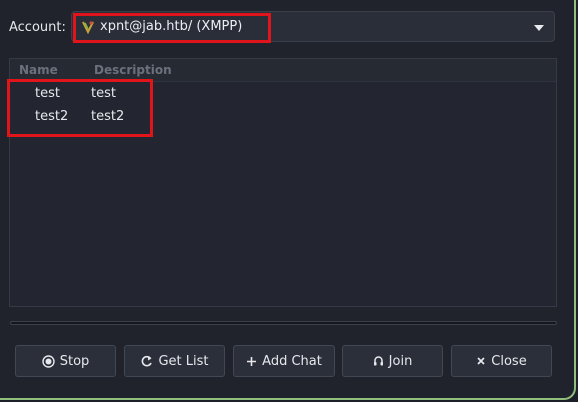 The image size is (578, 402). I want to click on table-header: Name Description, so click(283, 70).